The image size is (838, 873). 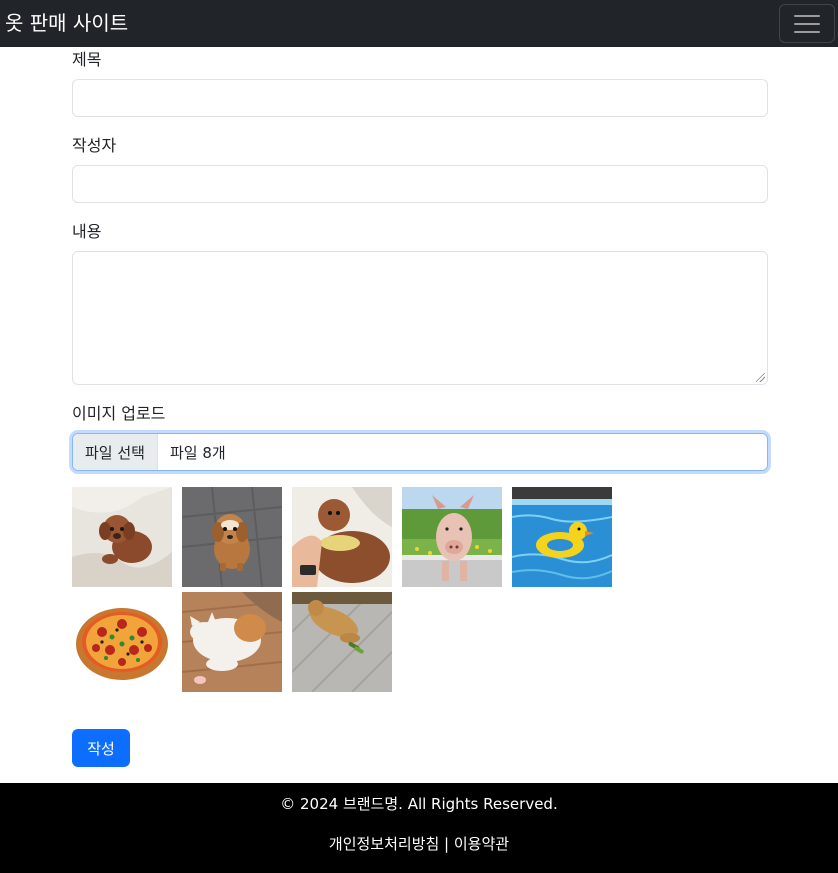 I want to click on thumbnail-pizza, so click(x=122, y=642).